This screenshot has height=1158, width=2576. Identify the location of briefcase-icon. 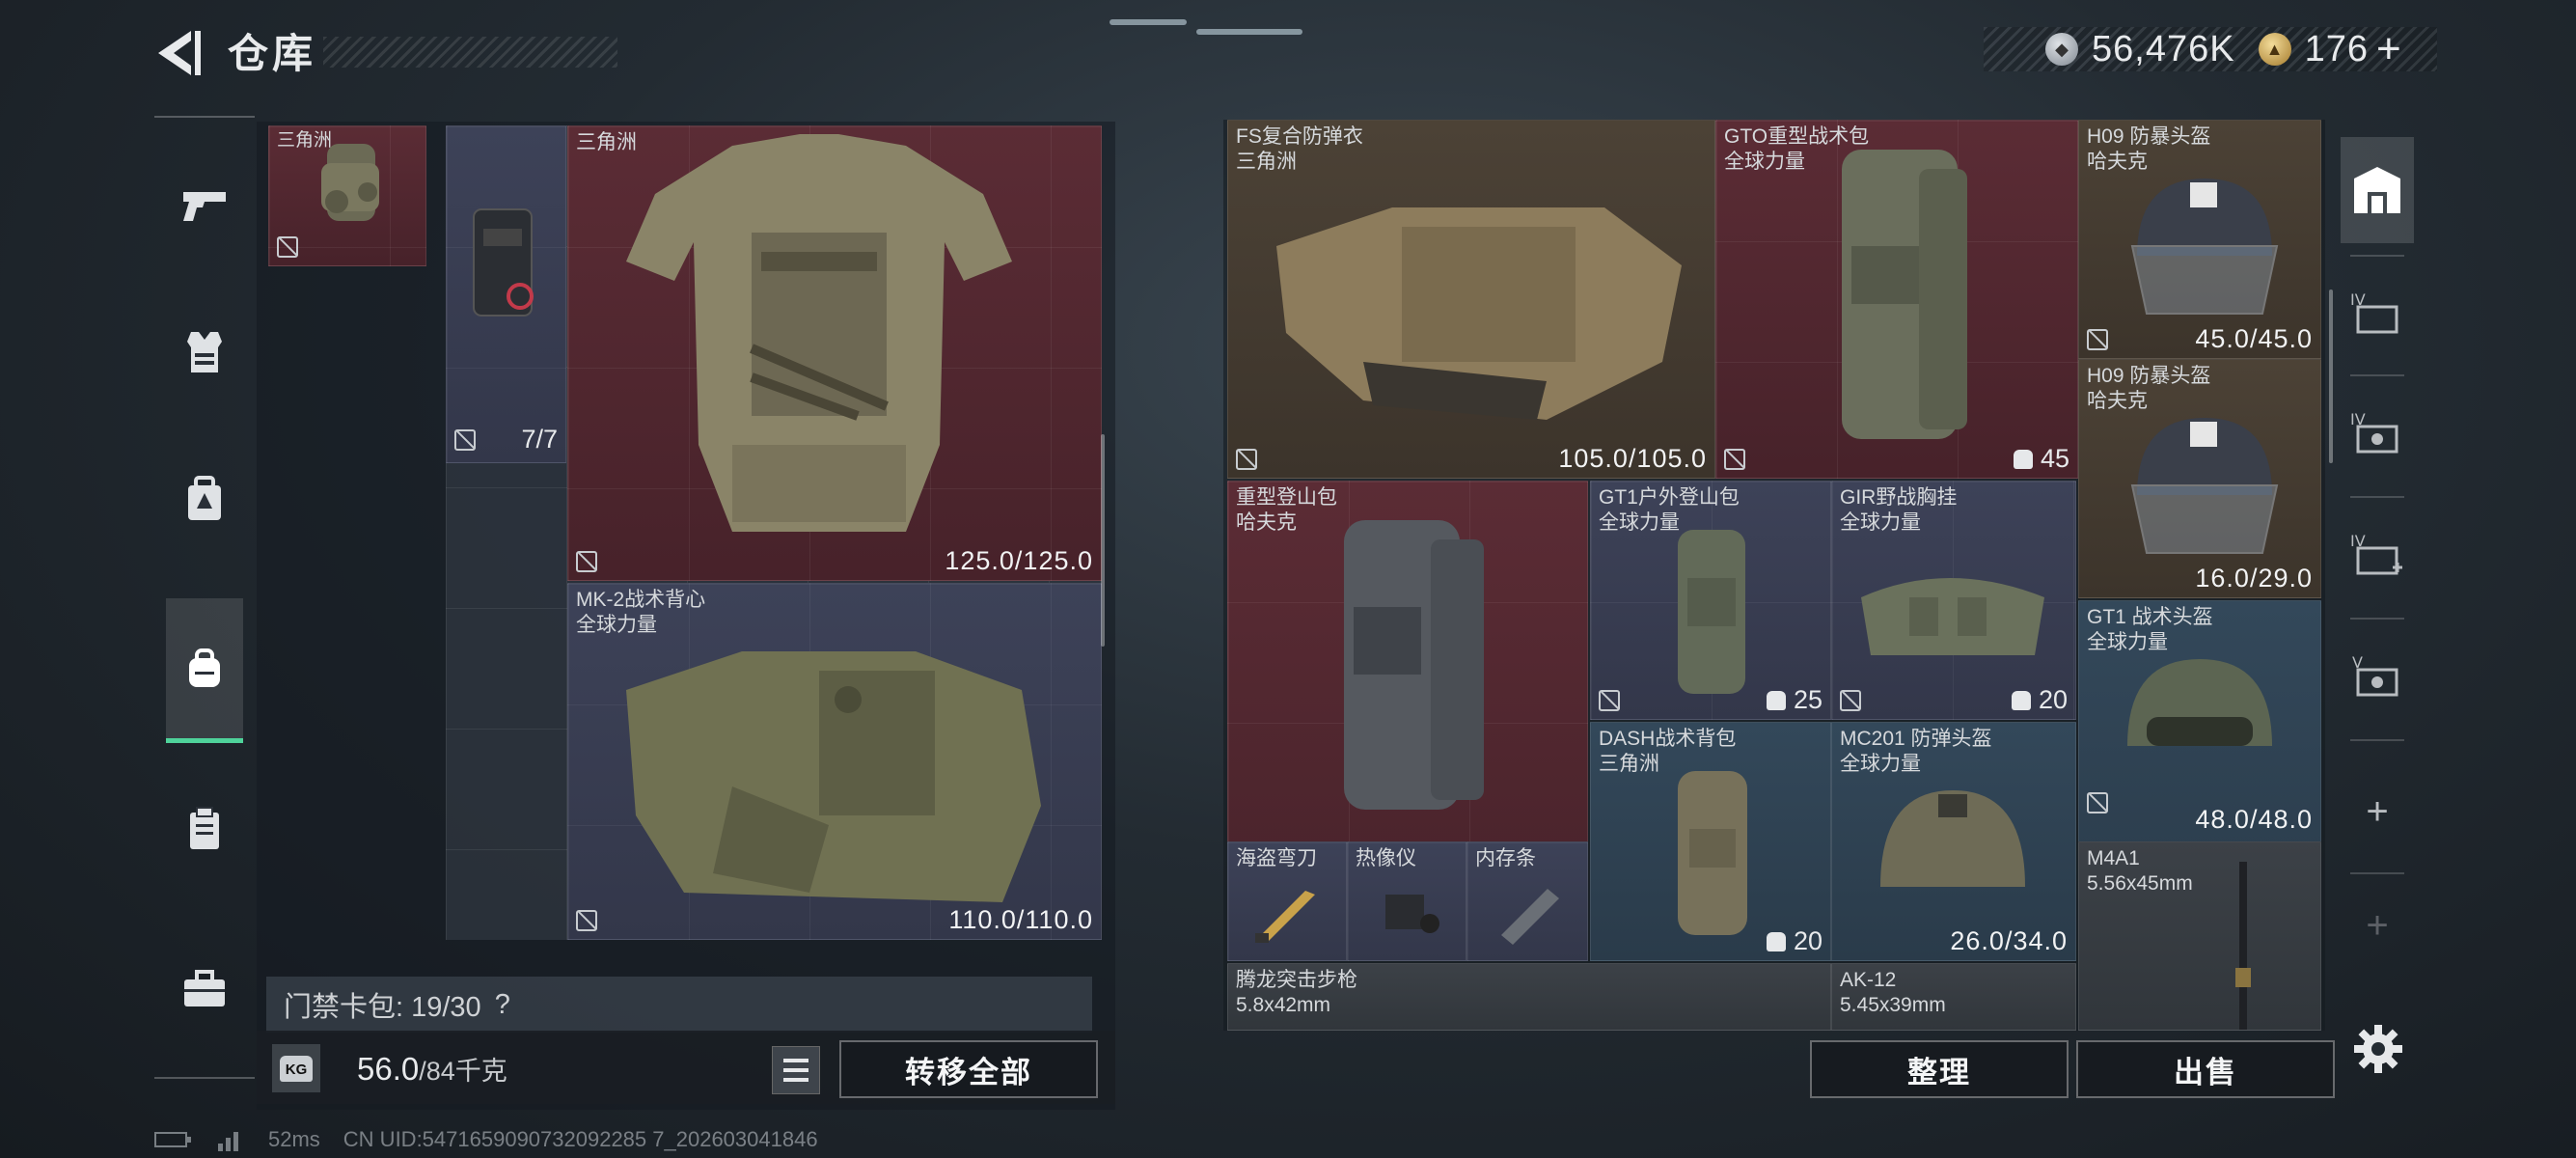
(204, 988).